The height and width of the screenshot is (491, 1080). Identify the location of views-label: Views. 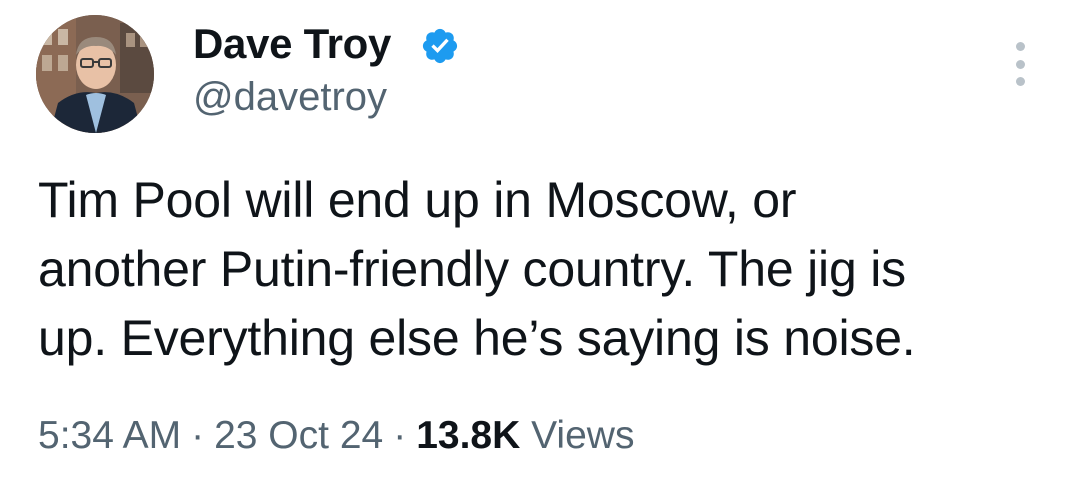
(583, 435).